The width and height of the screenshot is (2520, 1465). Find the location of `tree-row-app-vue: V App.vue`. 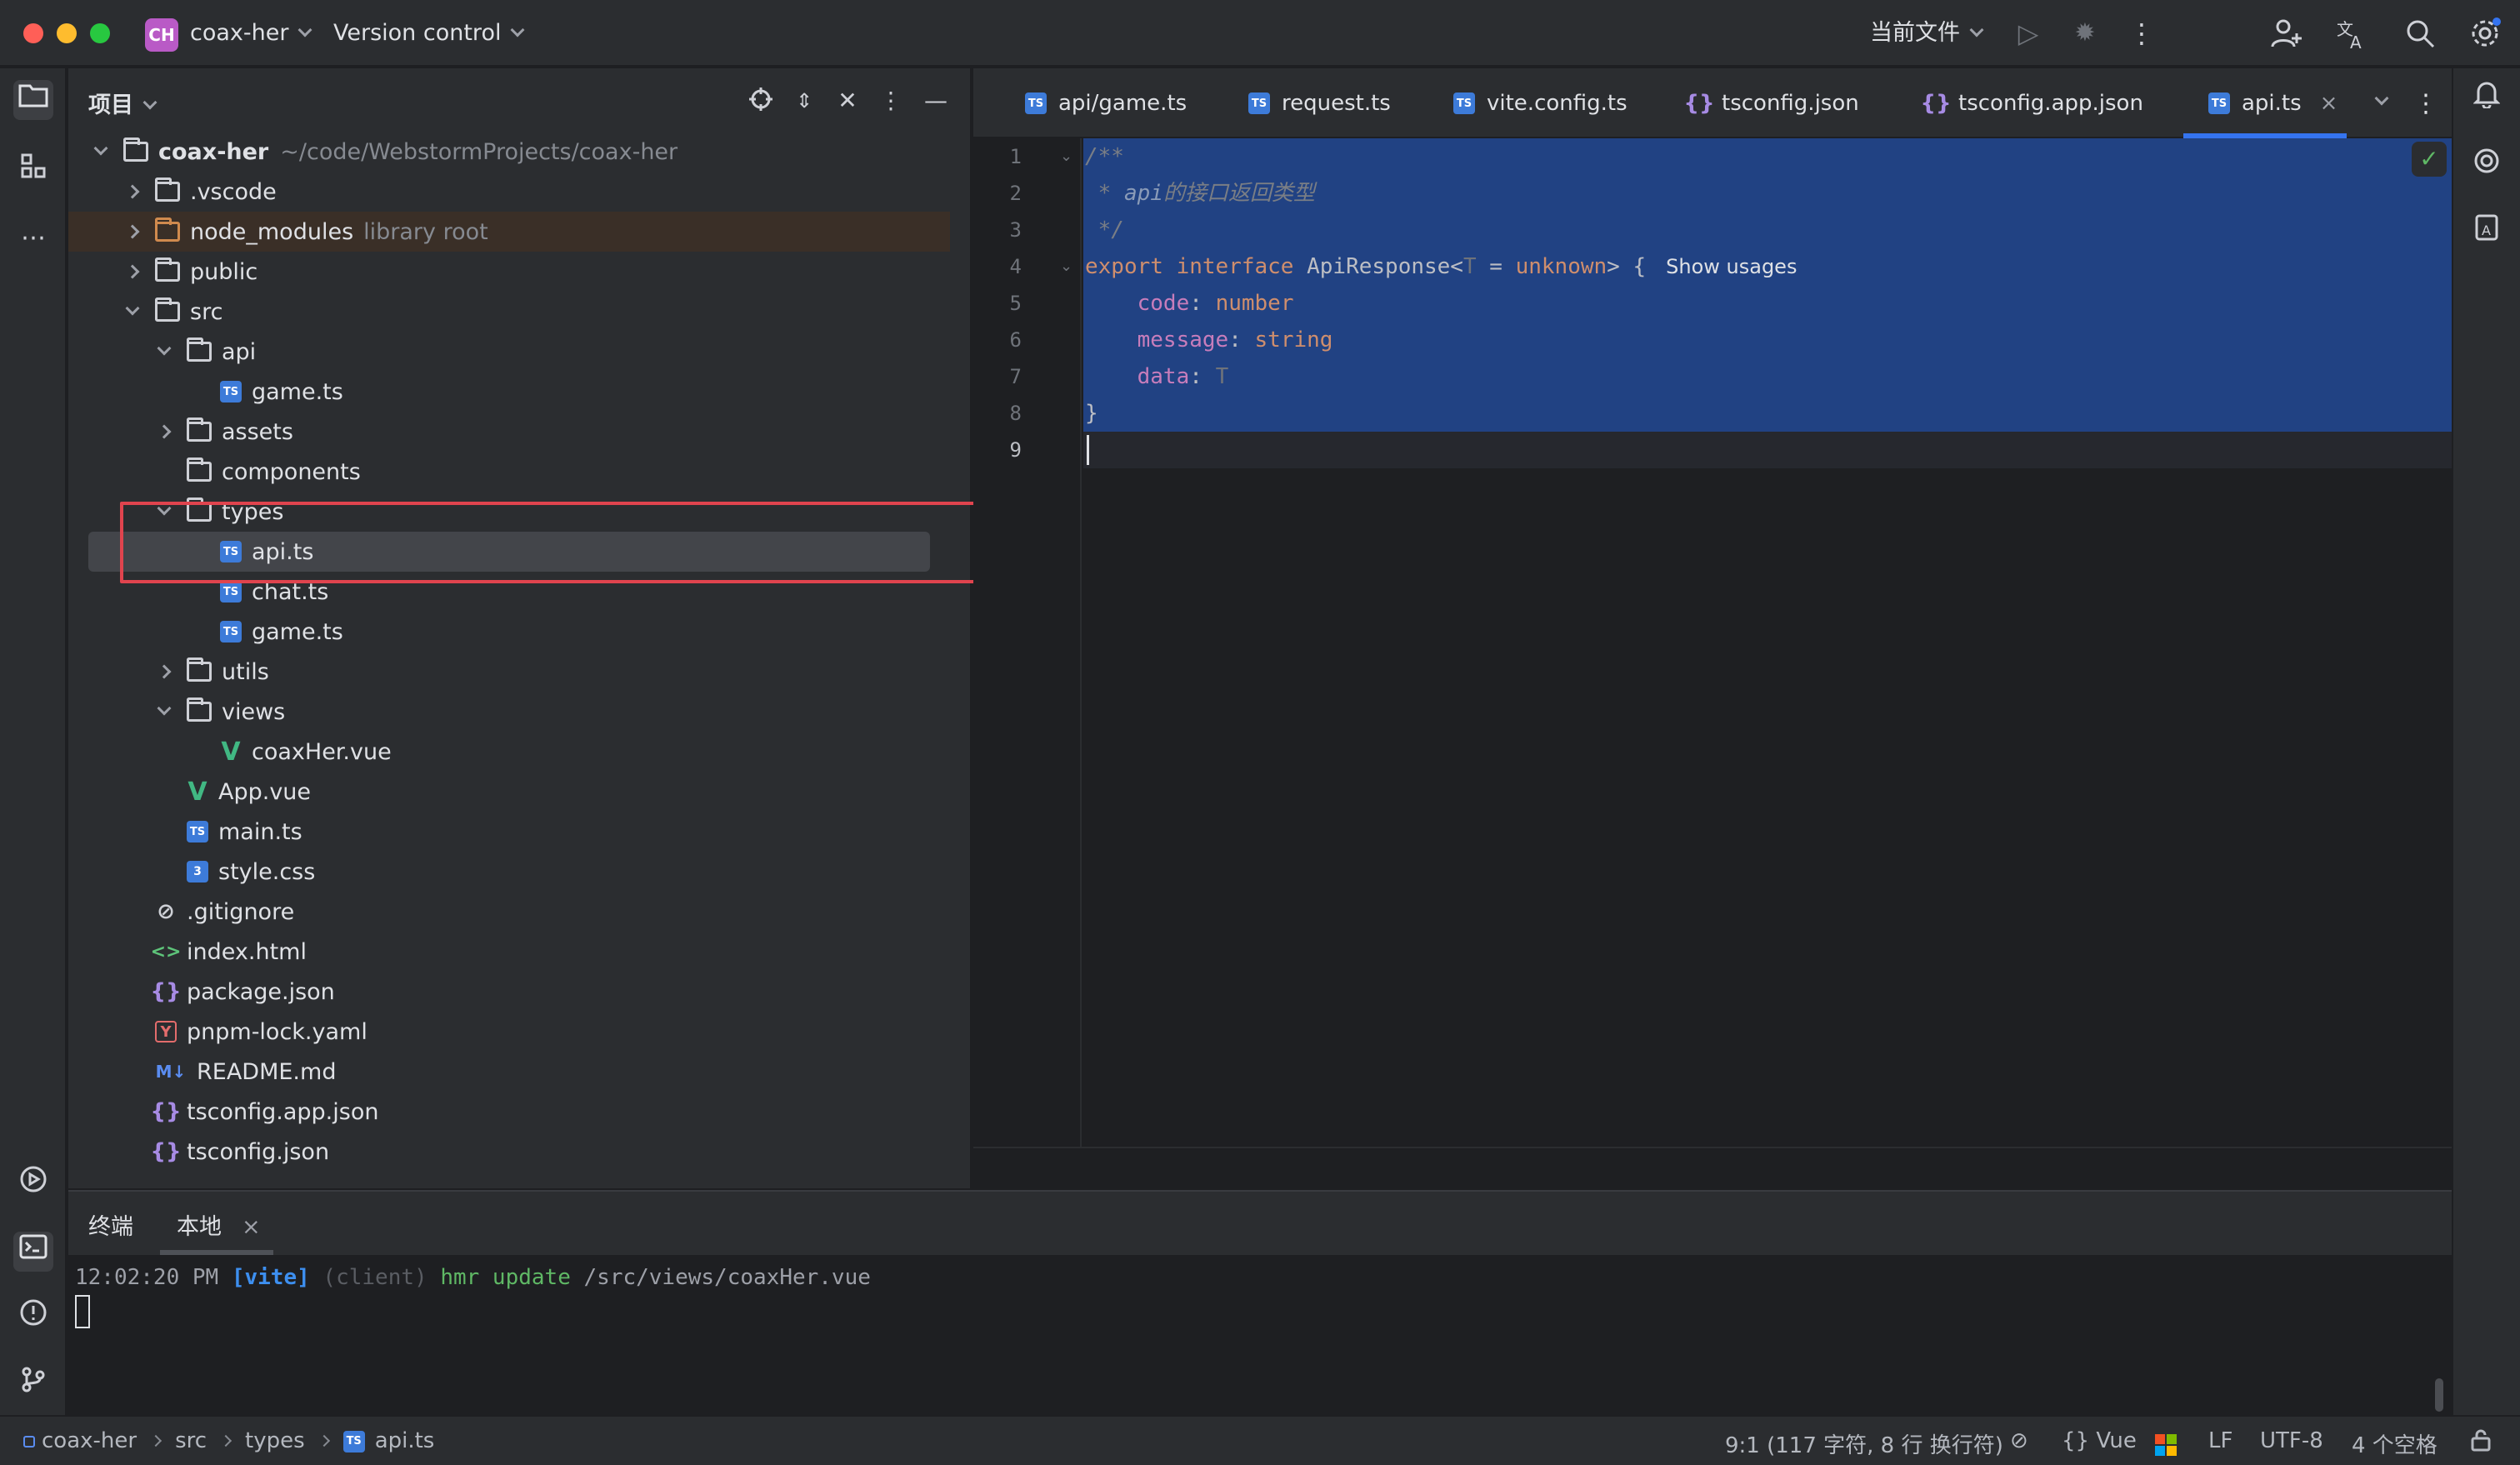

tree-row-app-vue: V App.vue is located at coordinates (520, 792).